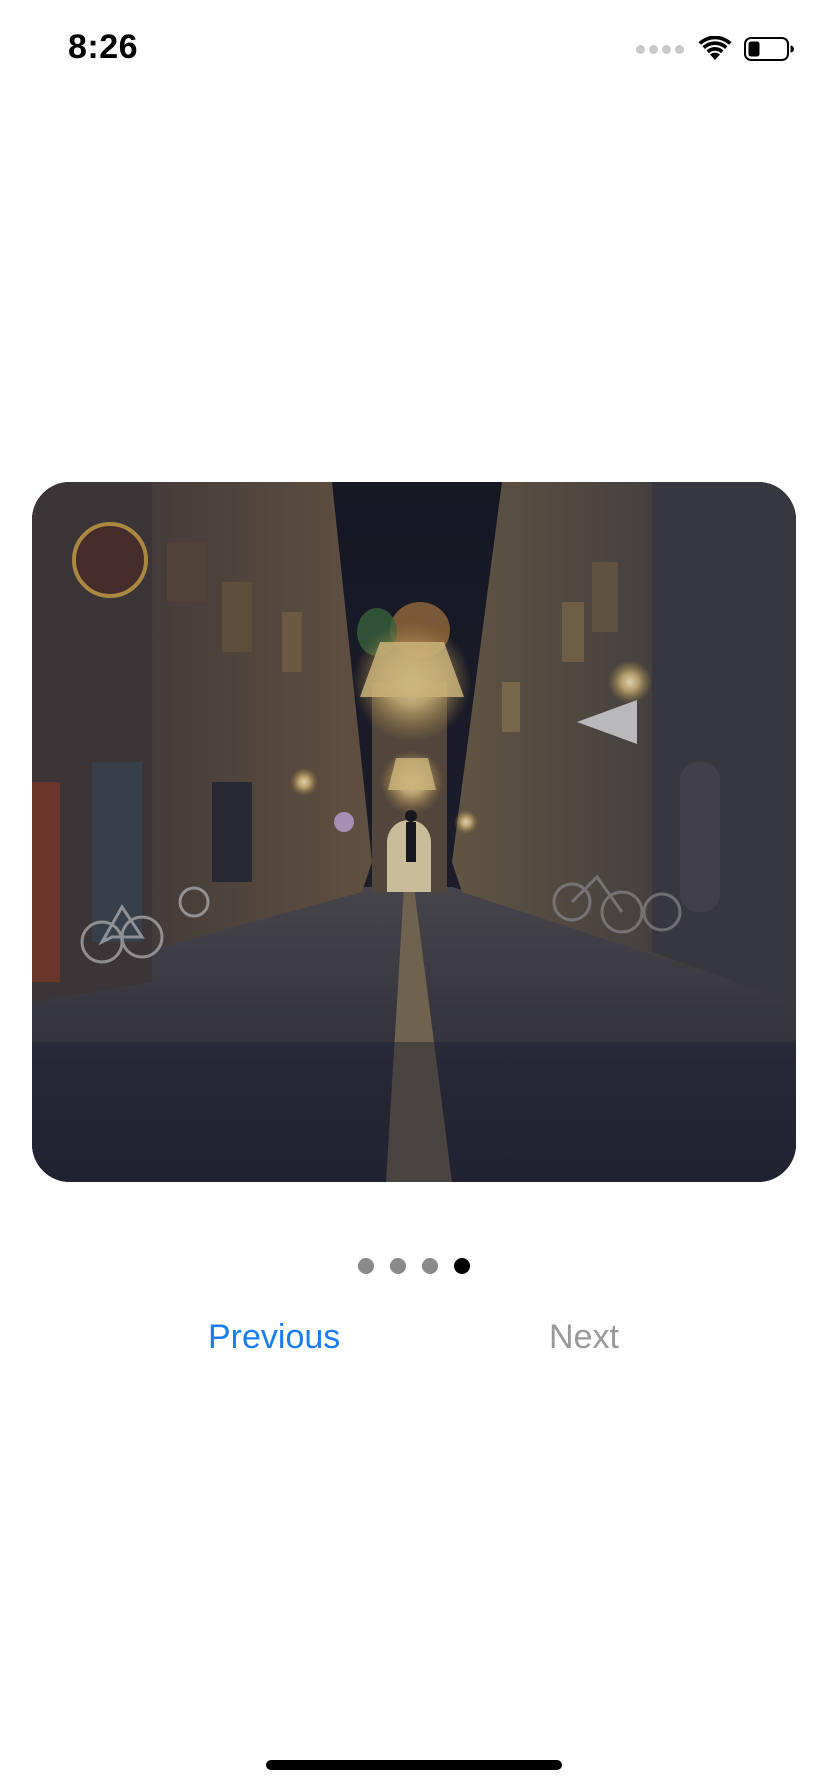  What do you see at coordinates (414, 1765) in the screenshot?
I see `home-indicator` at bounding box center [414, 1765].